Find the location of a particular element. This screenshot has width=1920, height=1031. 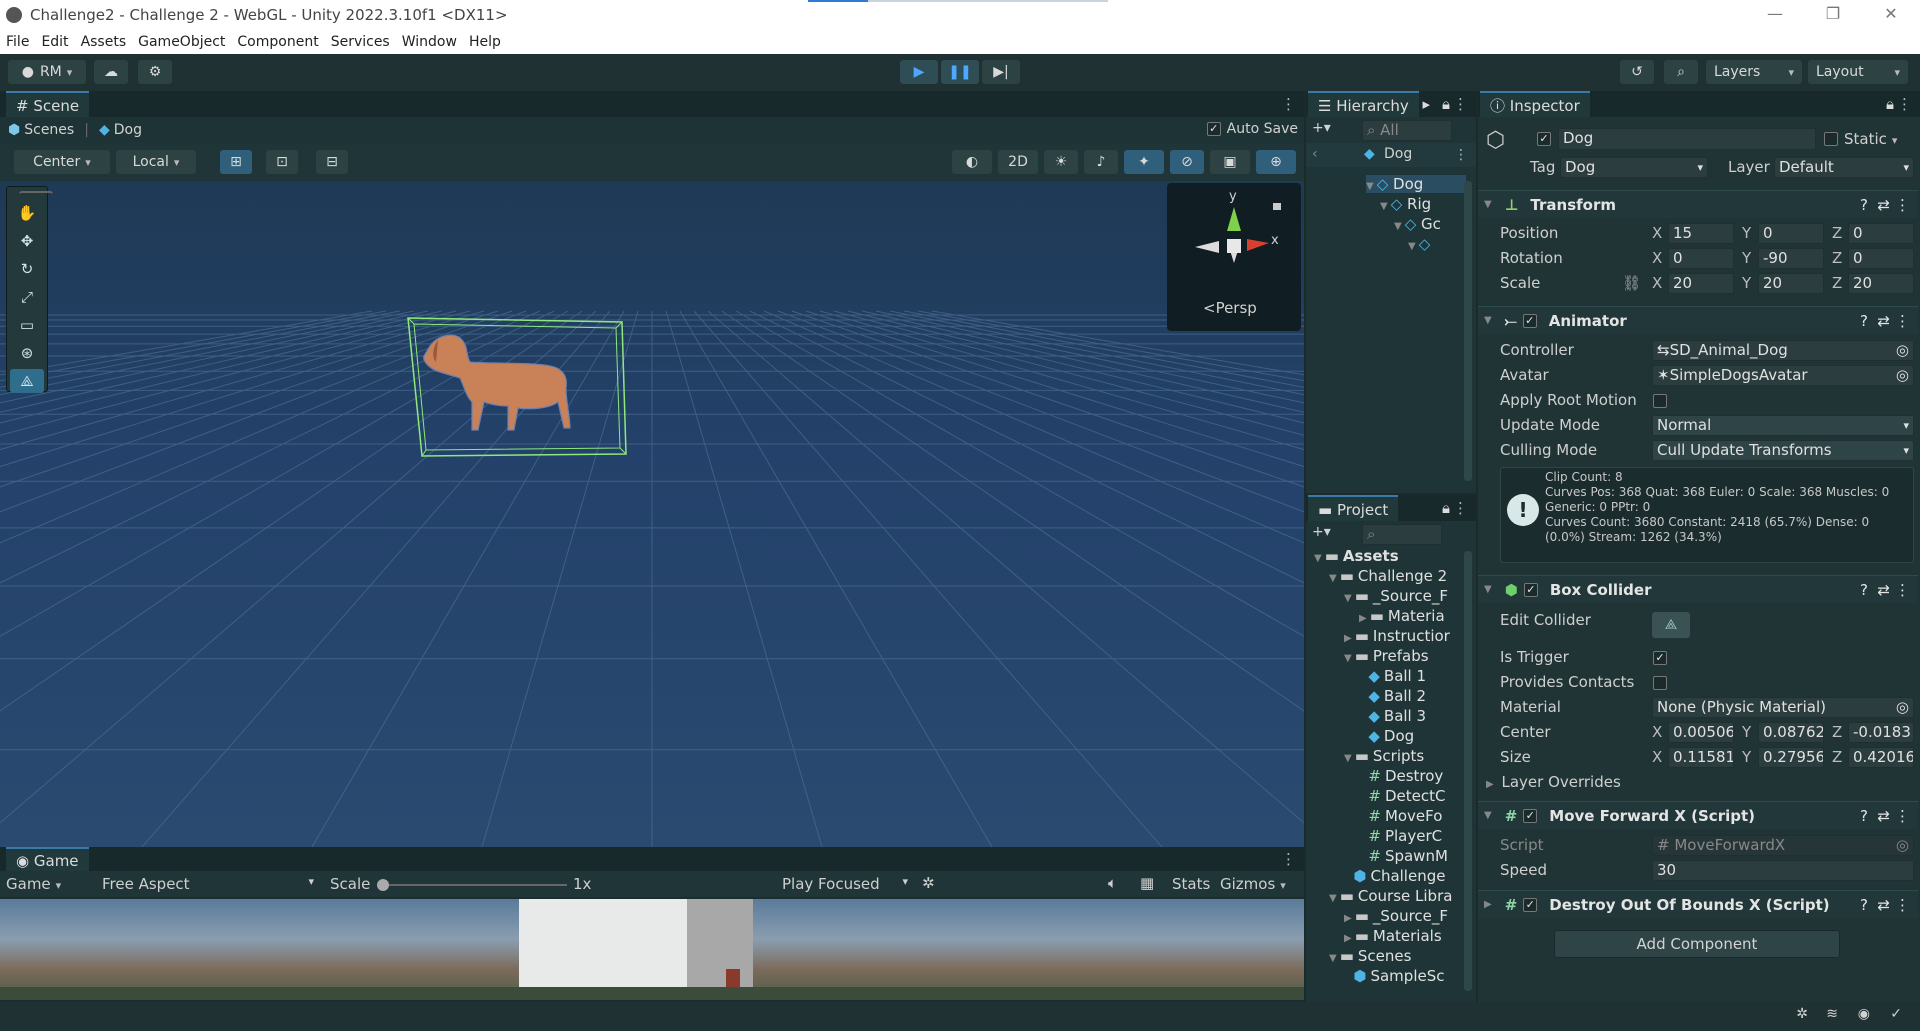

transform-header: ▼ ⊥ Transform ? ⇄ ⋮ is located at coordinates (1698, 204).